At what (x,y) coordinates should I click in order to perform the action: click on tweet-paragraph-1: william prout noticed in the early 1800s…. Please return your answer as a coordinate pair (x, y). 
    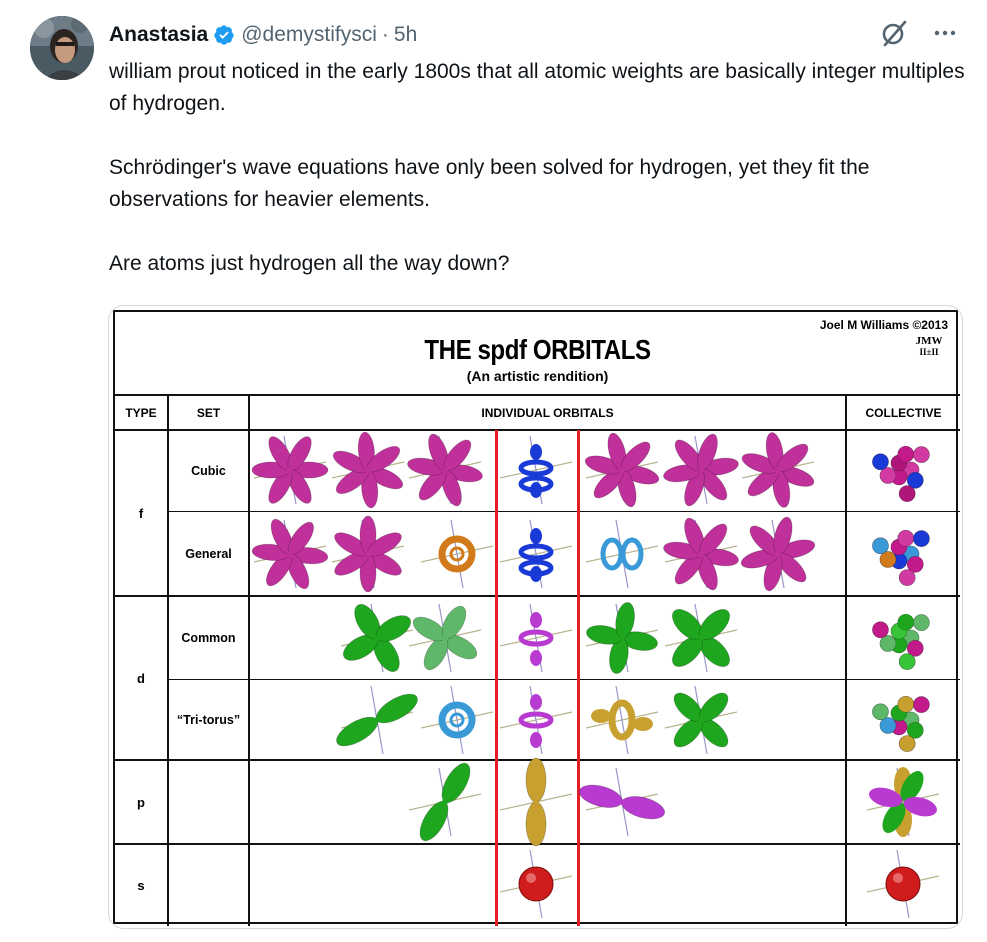
    Looking at the image, I should click on (537, 87).